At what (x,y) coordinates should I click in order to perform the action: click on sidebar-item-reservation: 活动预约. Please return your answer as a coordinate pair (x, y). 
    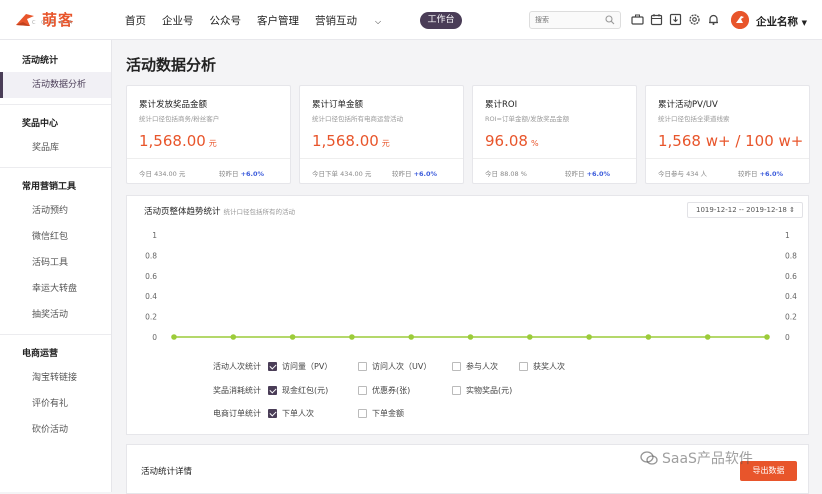
    Looking at the image, I should click on (55, 211).